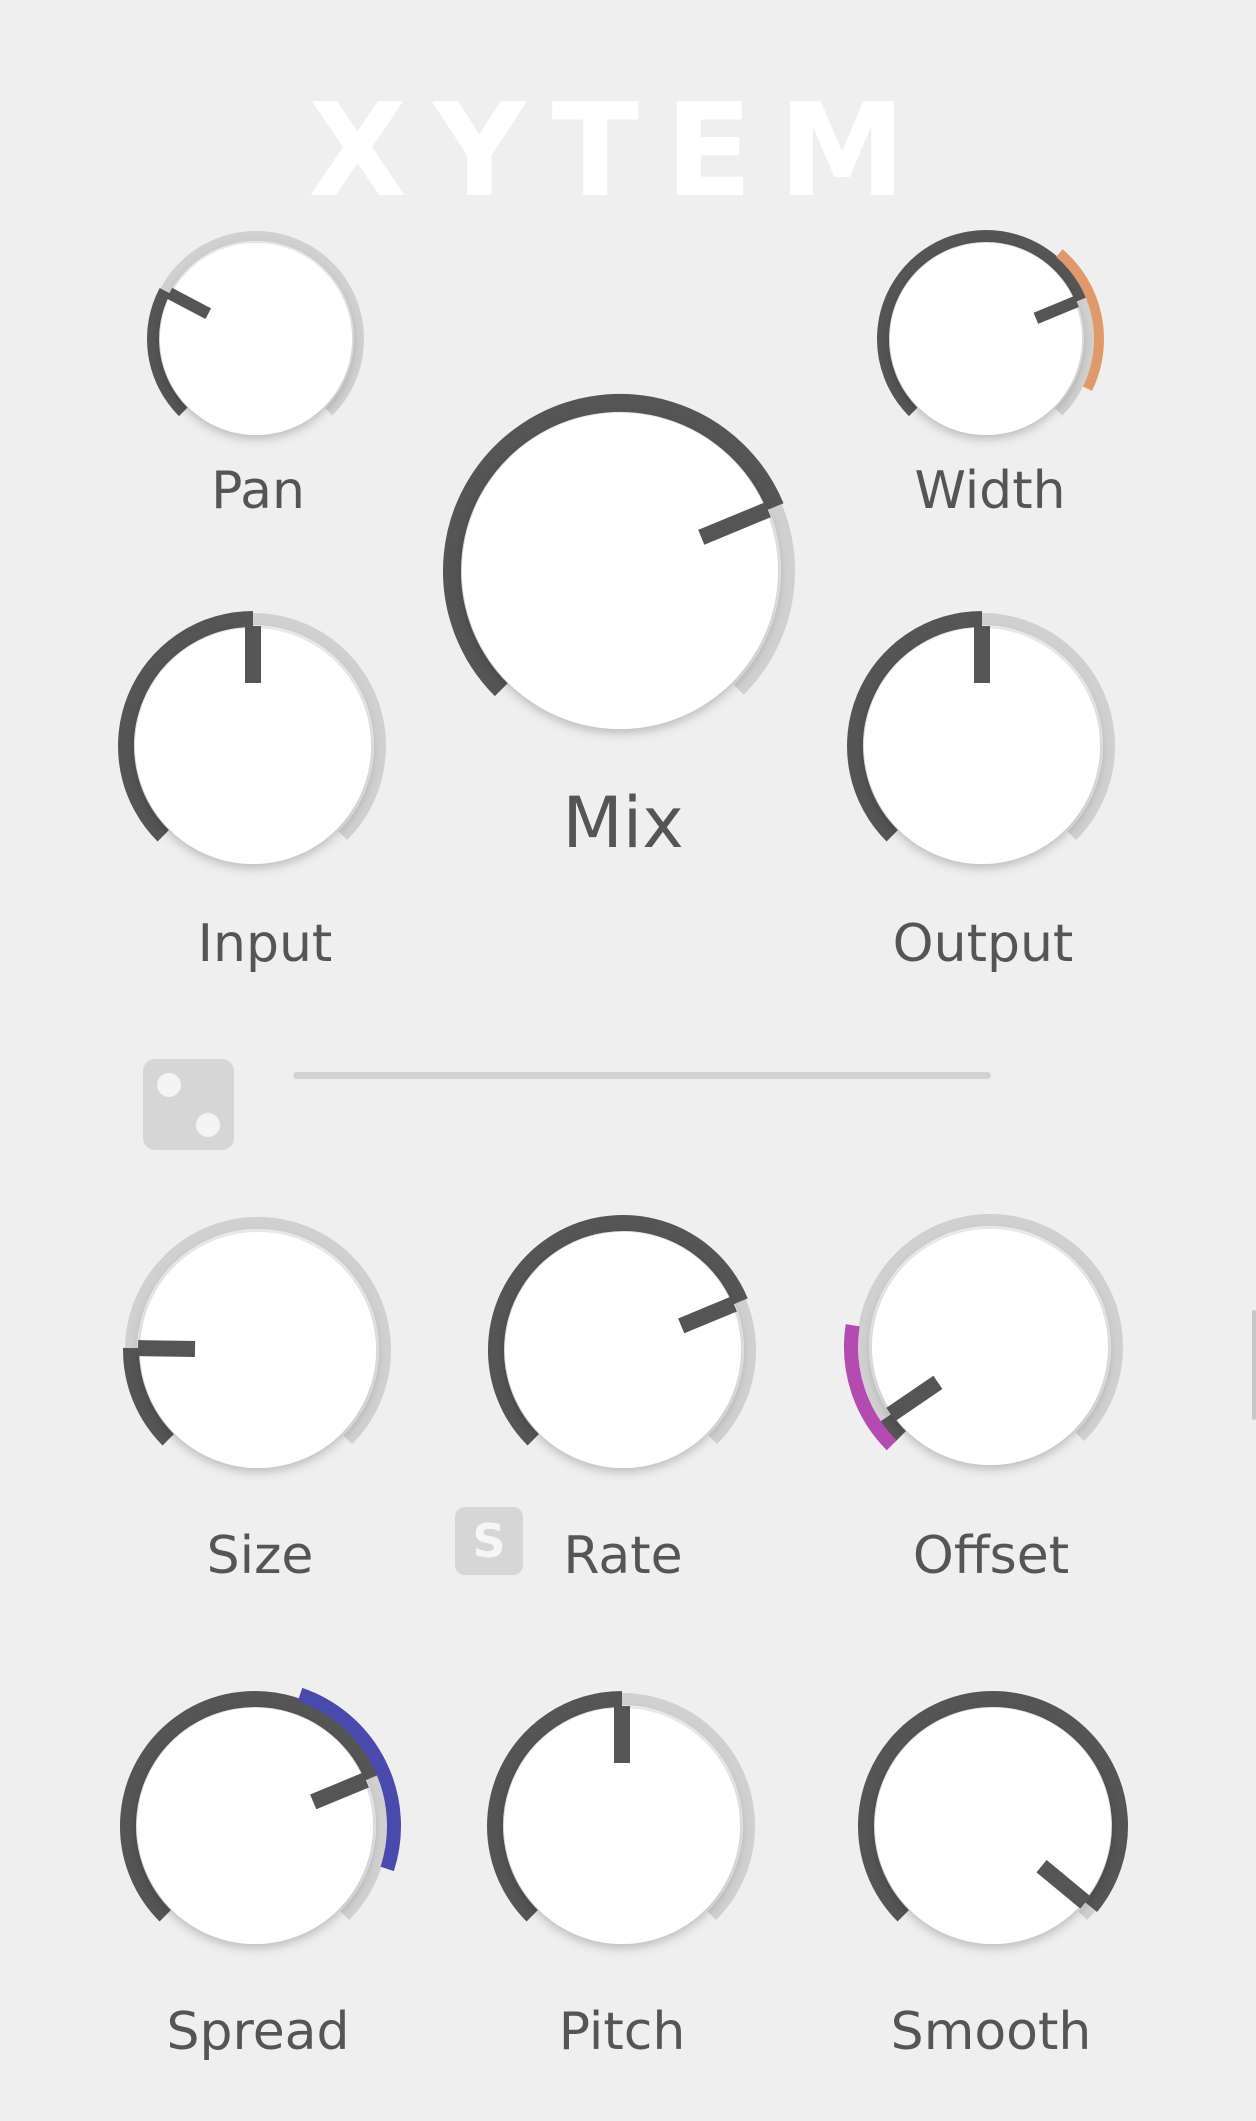 The image size is (1256, 2121). Describe the element at coordinates (253, 746) in the screenshot. I see `input-knob` at that location.